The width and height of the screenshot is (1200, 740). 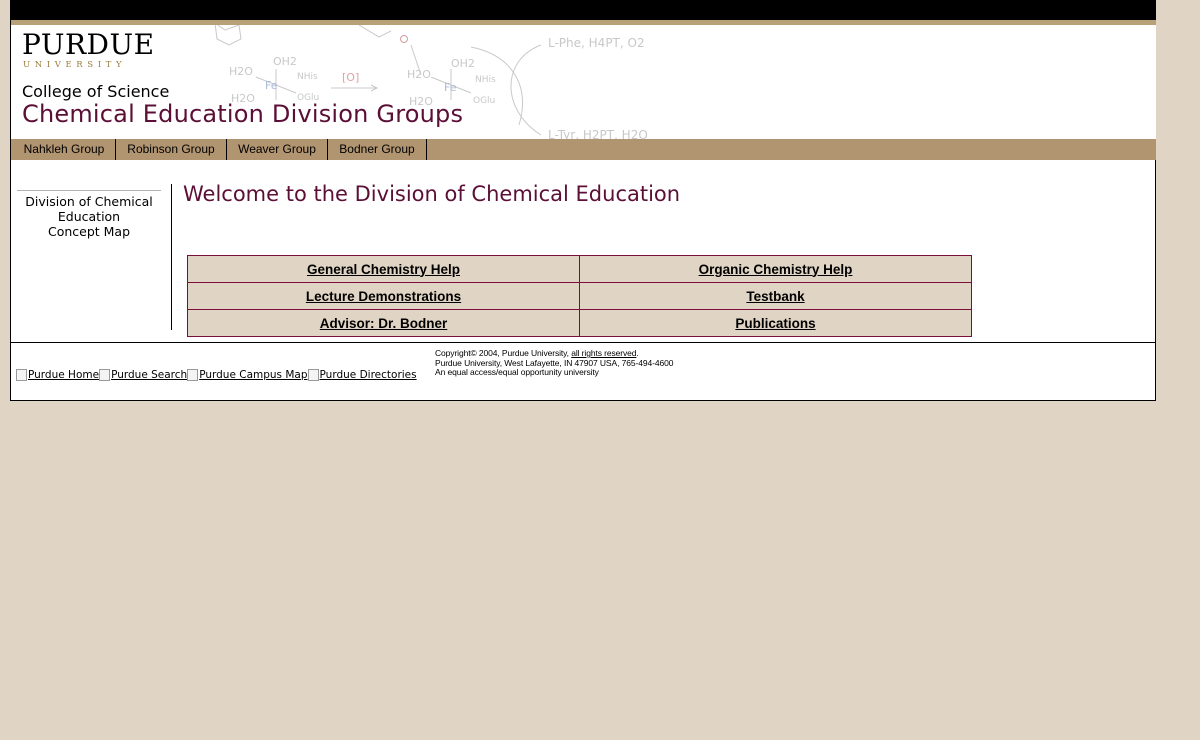 What do you see at coordinates (271, 85) in the screenshot?
I see `art-fe-a: Fe` at bounding box center [271, 85].